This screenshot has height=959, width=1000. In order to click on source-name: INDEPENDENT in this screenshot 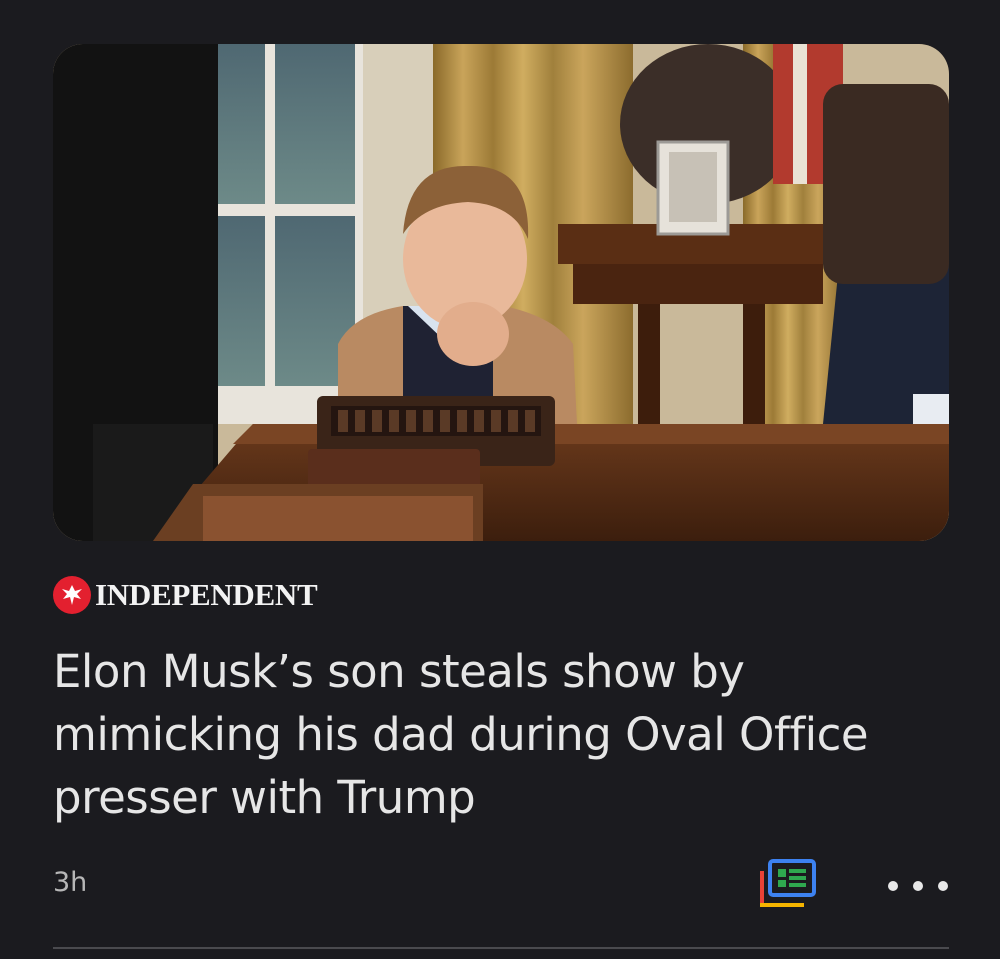, I will do `click(206, 594)`.